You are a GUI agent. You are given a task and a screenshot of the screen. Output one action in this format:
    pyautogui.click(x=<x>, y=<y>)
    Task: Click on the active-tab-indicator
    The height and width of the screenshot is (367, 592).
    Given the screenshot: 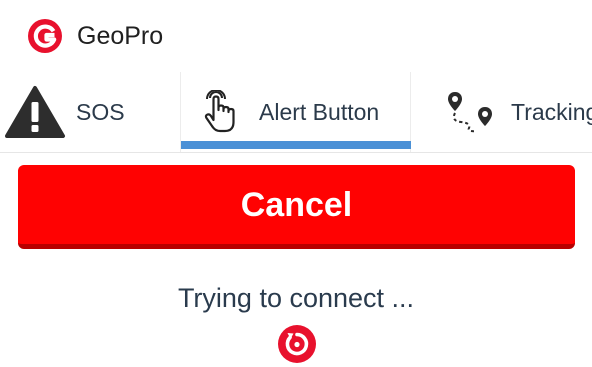 What is the action you would take?
    pyautogui.click(x=296, y=145)
    